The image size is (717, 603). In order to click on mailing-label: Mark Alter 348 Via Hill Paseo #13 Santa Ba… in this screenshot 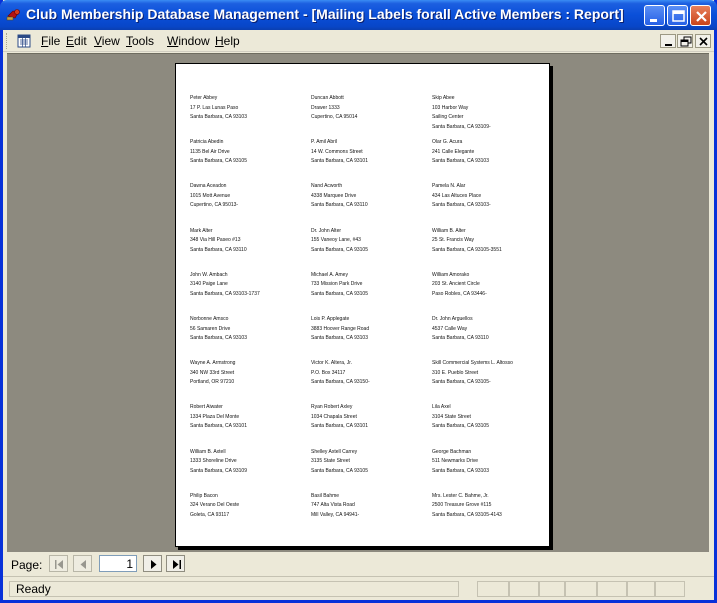, I will do `click(249, 241)`.